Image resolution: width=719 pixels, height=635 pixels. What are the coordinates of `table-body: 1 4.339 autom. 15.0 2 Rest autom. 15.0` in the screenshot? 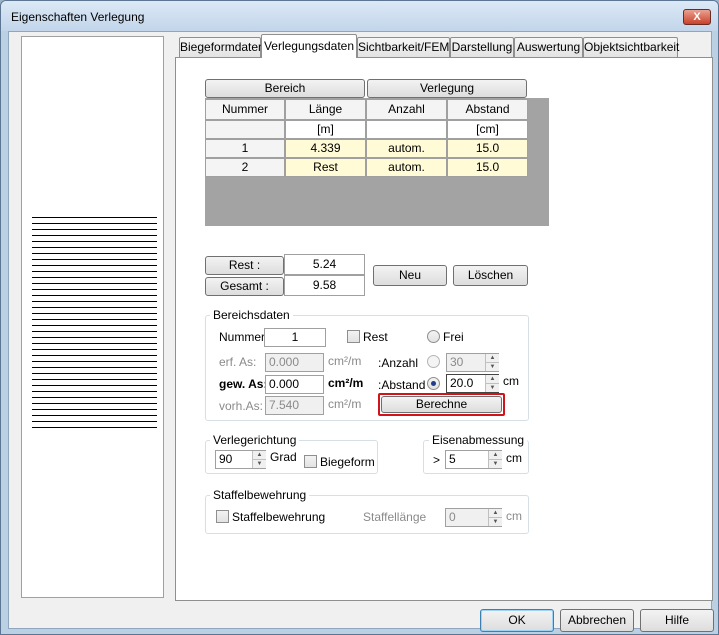 It's located at (366, 158).